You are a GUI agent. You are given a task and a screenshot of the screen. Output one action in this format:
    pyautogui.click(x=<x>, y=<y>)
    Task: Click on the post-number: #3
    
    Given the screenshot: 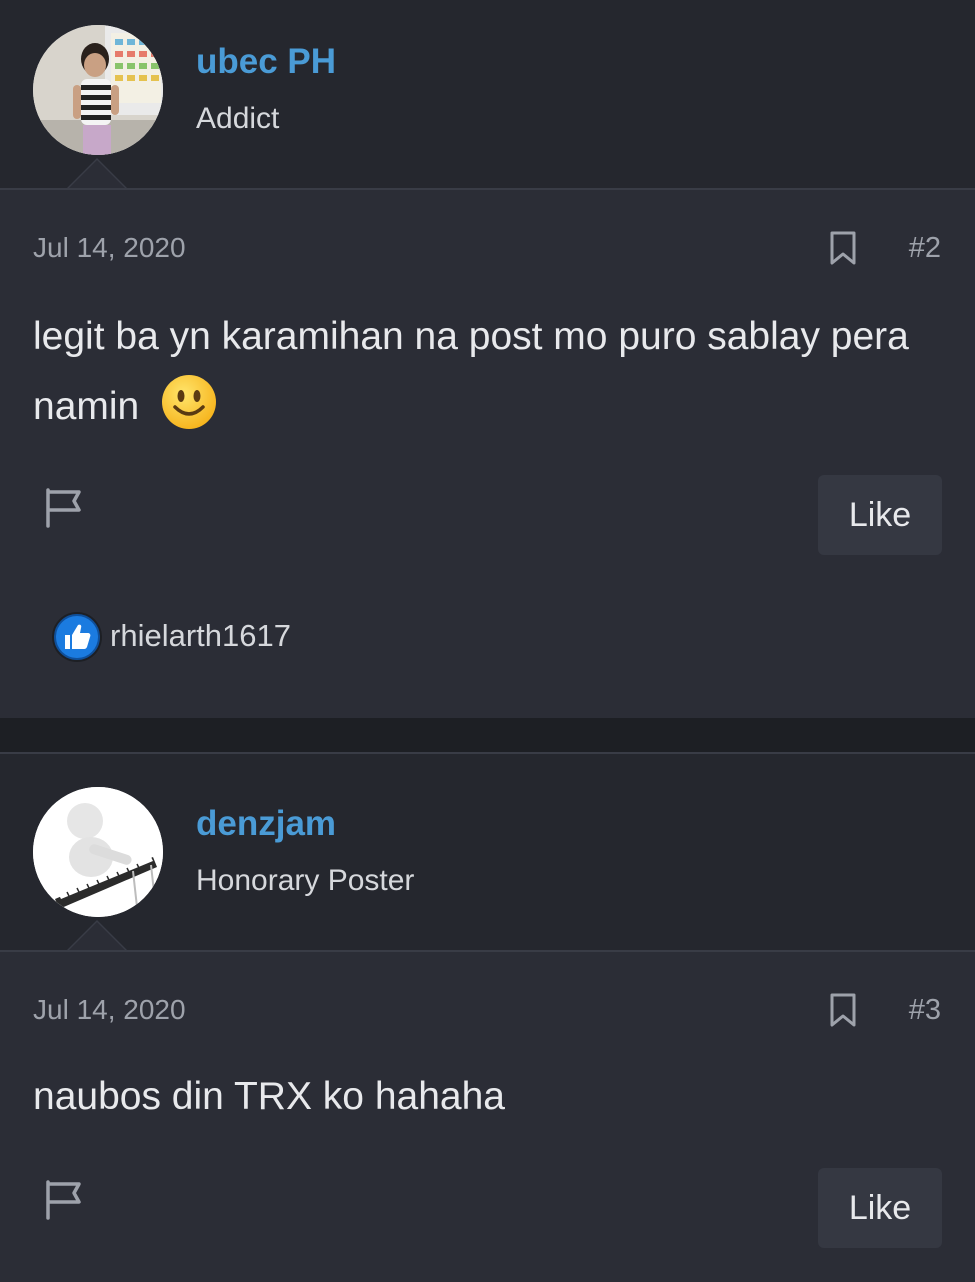 What is the action you would take?
    pyautogui.click(x=925, y=1010)
    